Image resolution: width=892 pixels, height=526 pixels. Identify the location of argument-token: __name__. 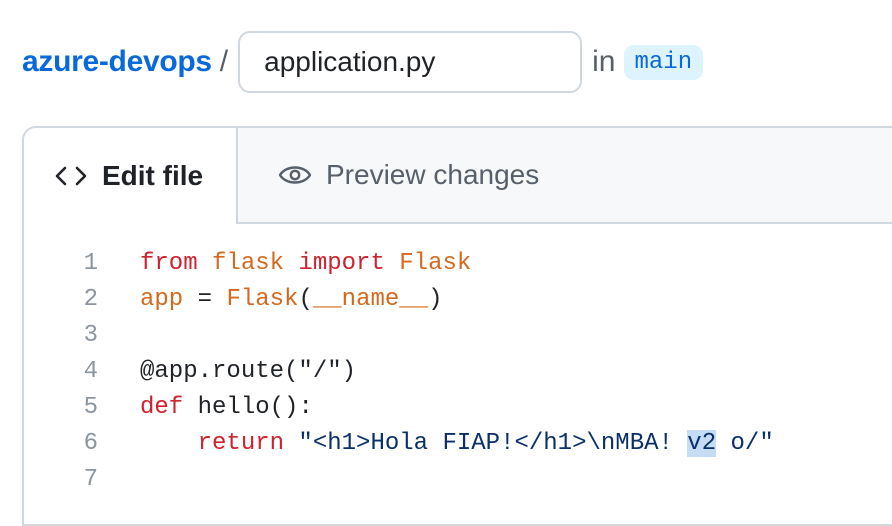
(370, 299).